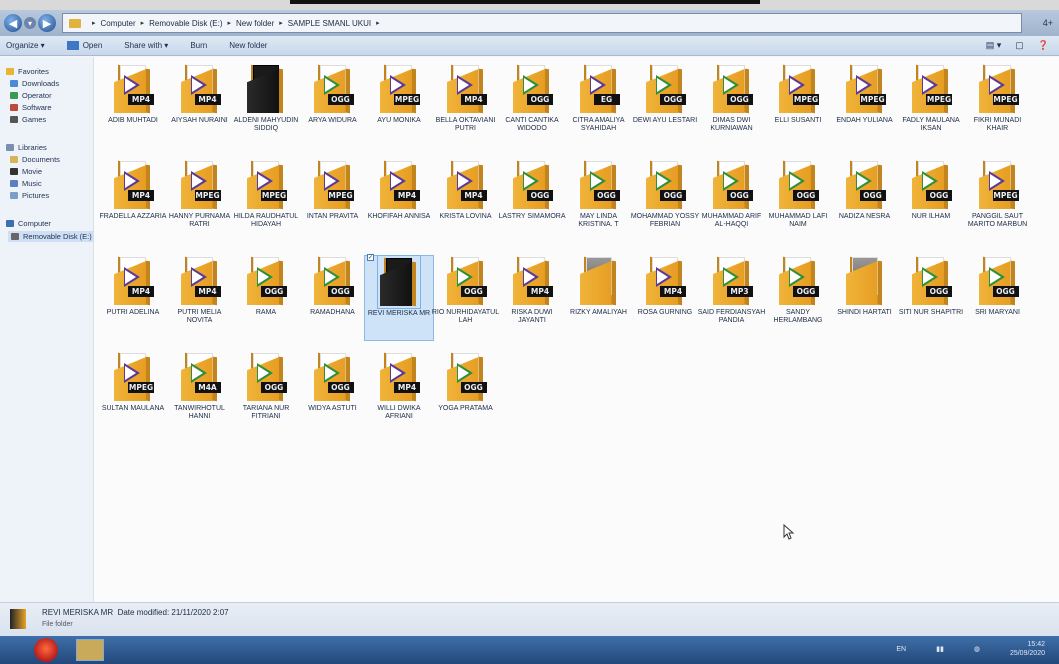 This screenshot has width=1059, height=664. What do you see at coordinates (133, 382) in the screenshot?
I see `folder-item: MPEG SULTAN MAULANA` at bounding box center [133, 382].